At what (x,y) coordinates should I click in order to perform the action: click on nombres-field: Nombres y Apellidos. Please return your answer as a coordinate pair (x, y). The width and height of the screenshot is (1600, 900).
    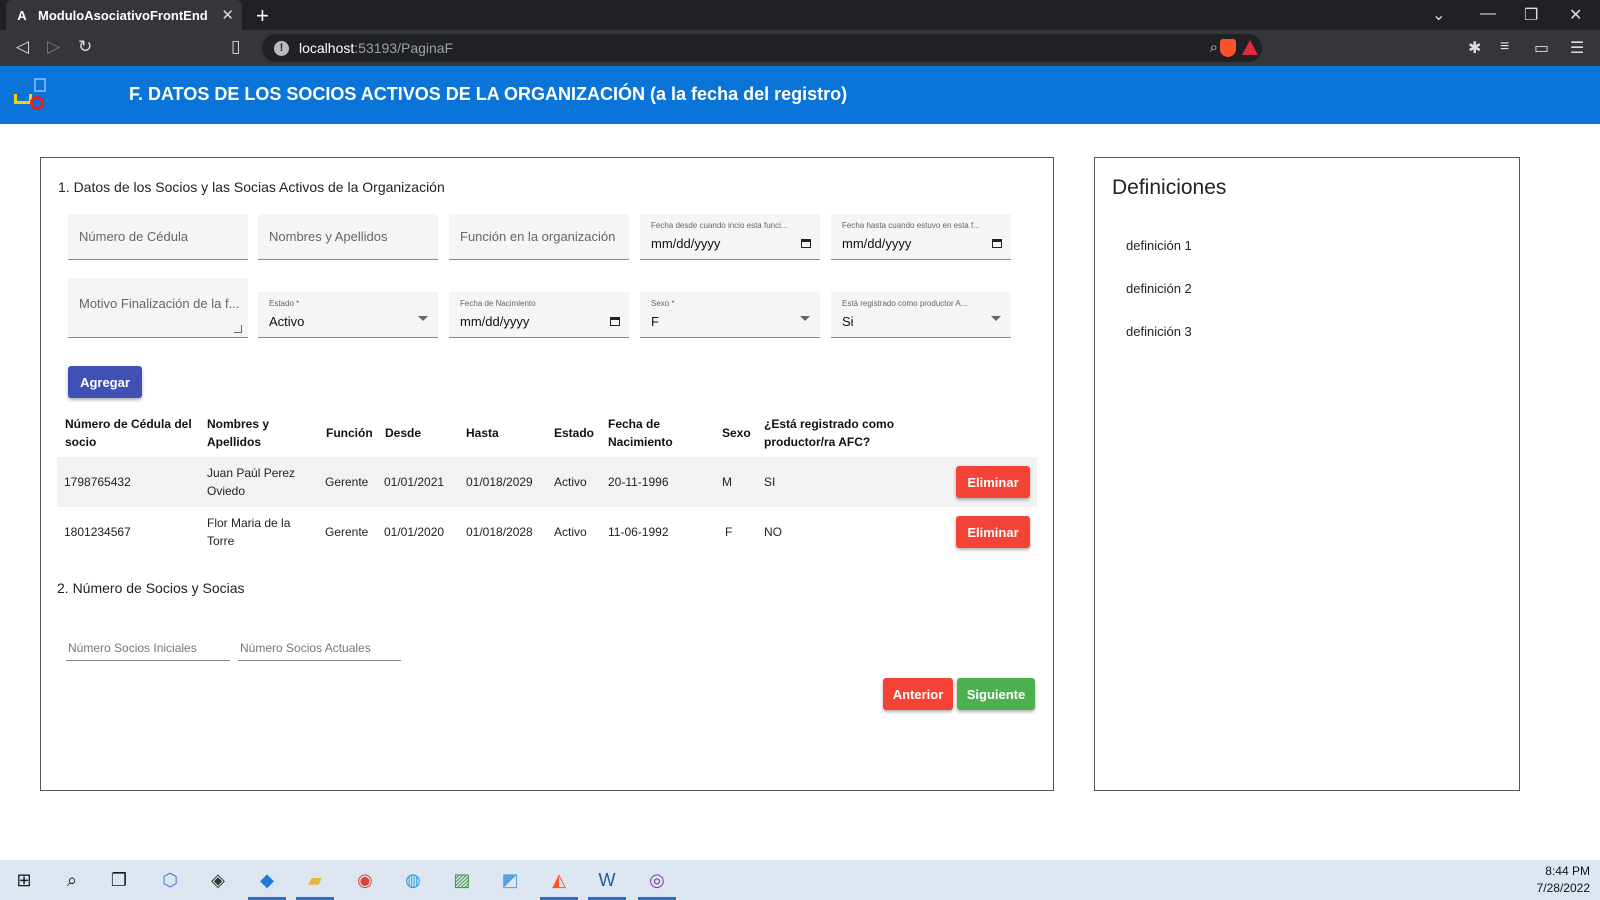
    Looking at the image, I should click on (348, 237).